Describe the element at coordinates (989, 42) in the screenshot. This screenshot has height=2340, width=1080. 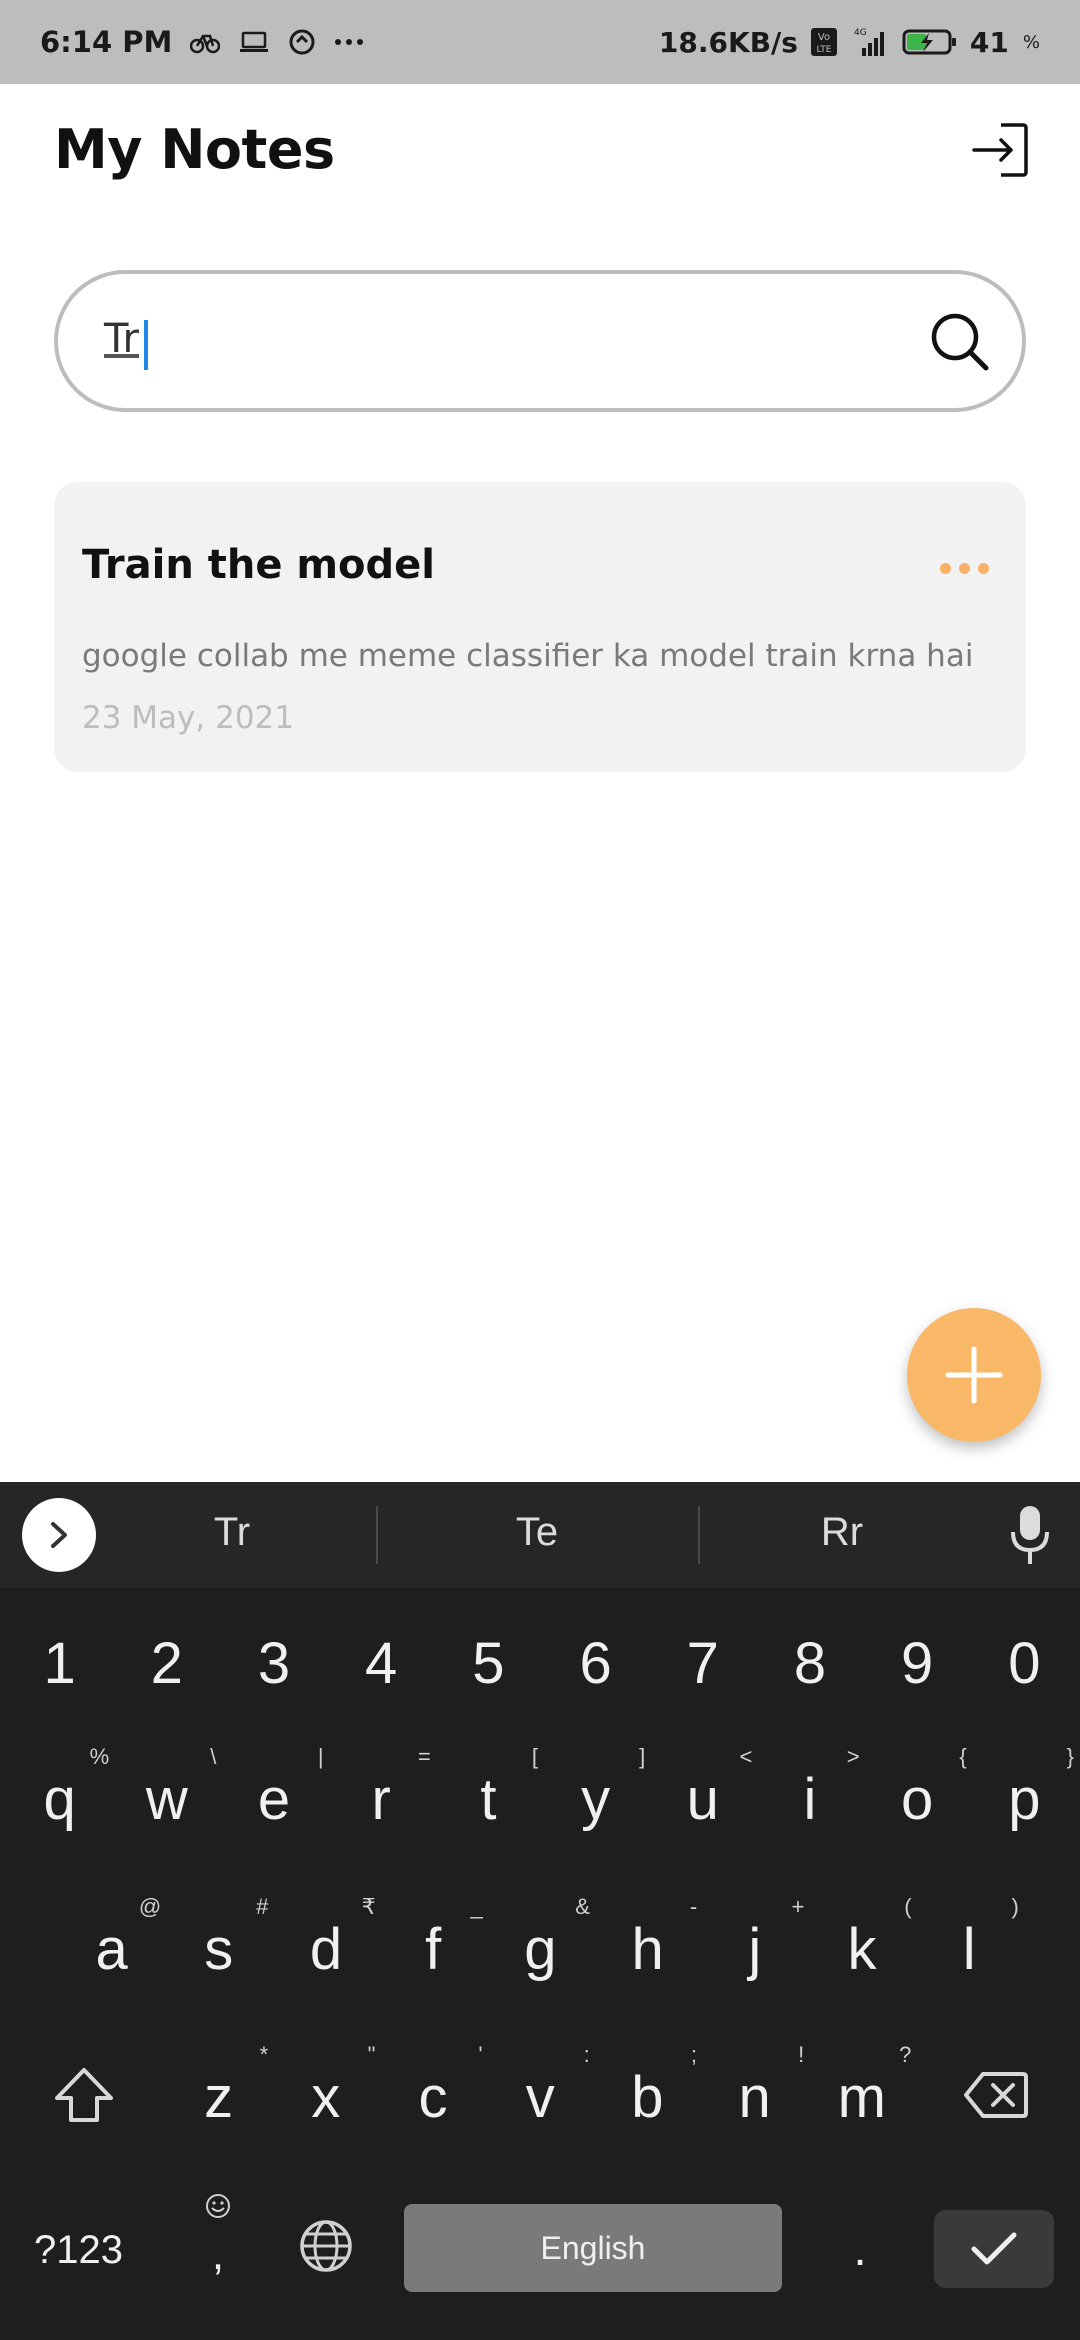
I see `battery-level: 41` at that location.